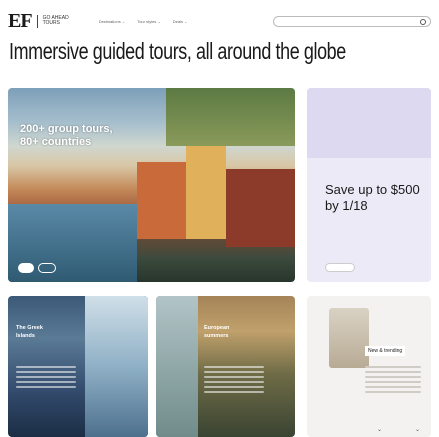  I want to click on sale-panel: Save up to $500 by 1/18, so click(369, 185).